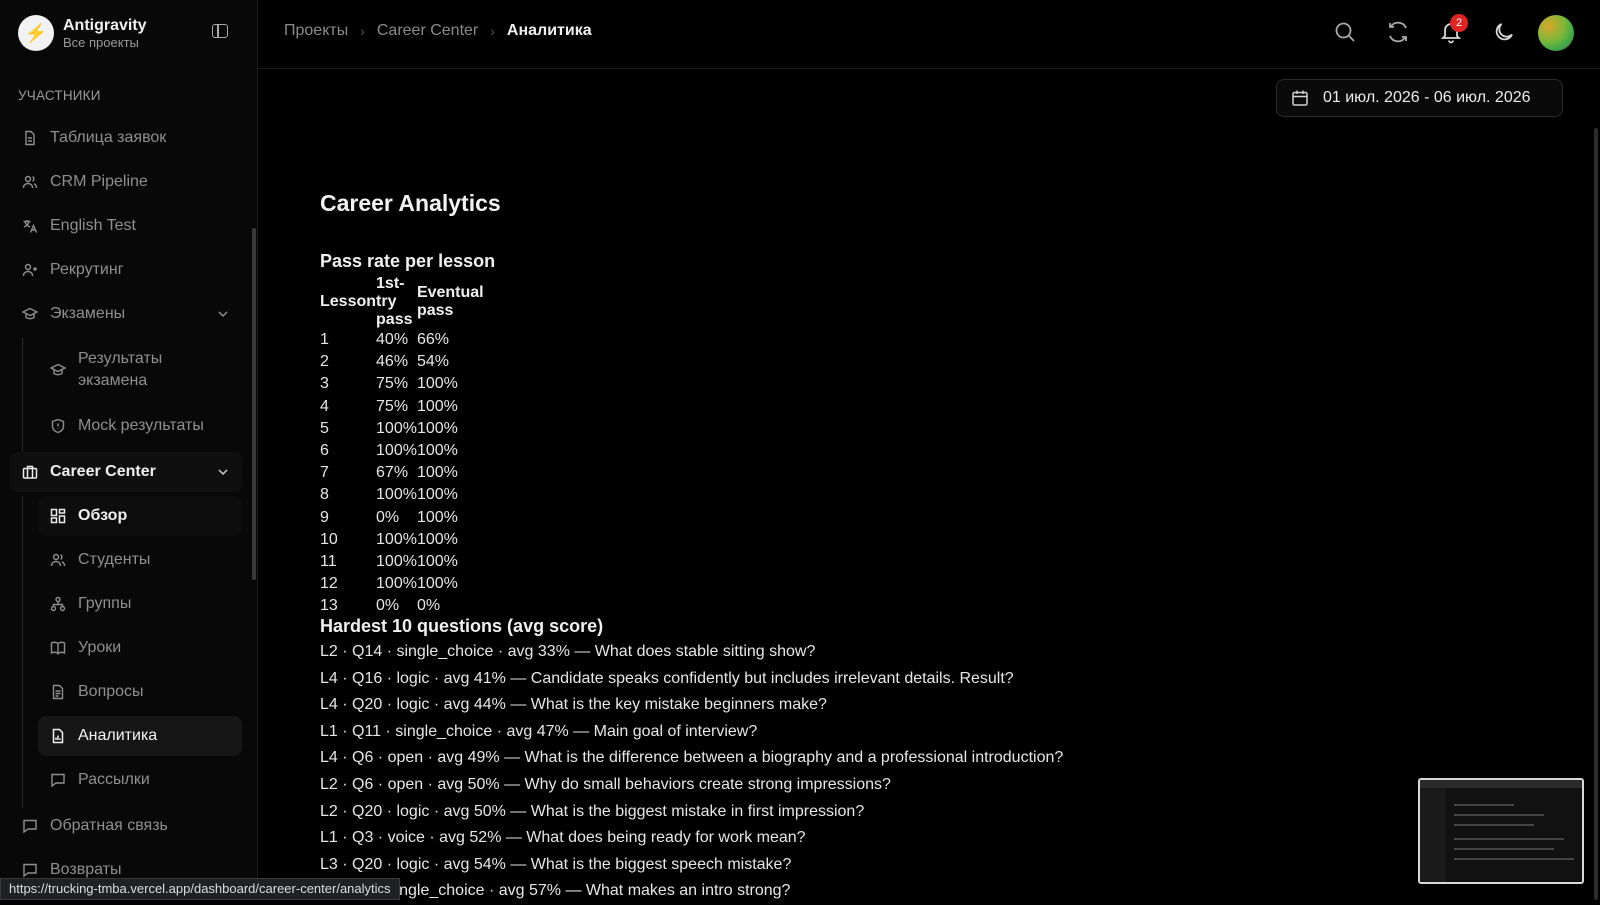 Image resolution: width=1600 pixels, height=905 pixels. I want to click on sidebar-item-label: Аналитика, so click(118, 735).